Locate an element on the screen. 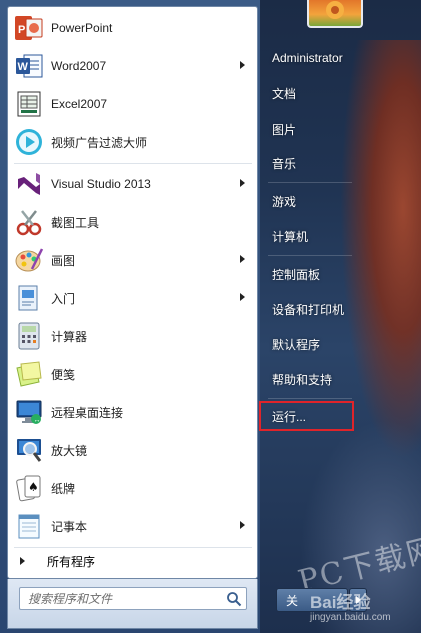 The width and height of the screenshot is (421, 633). paint-icon is located at coordinates (29, 260).